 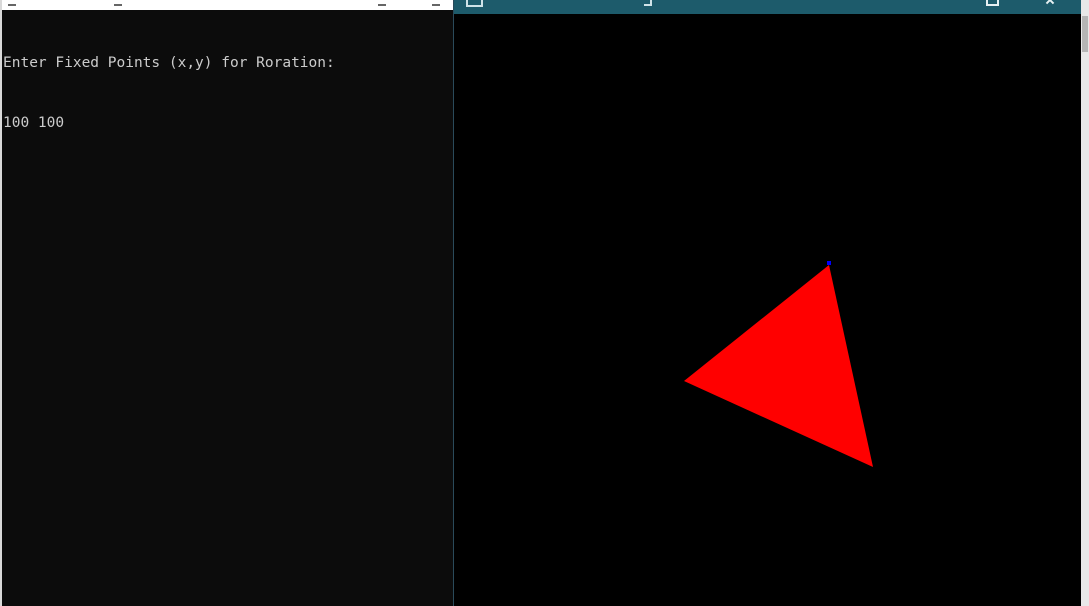 I want to click on pivot-point, so click(x=829, y=263).